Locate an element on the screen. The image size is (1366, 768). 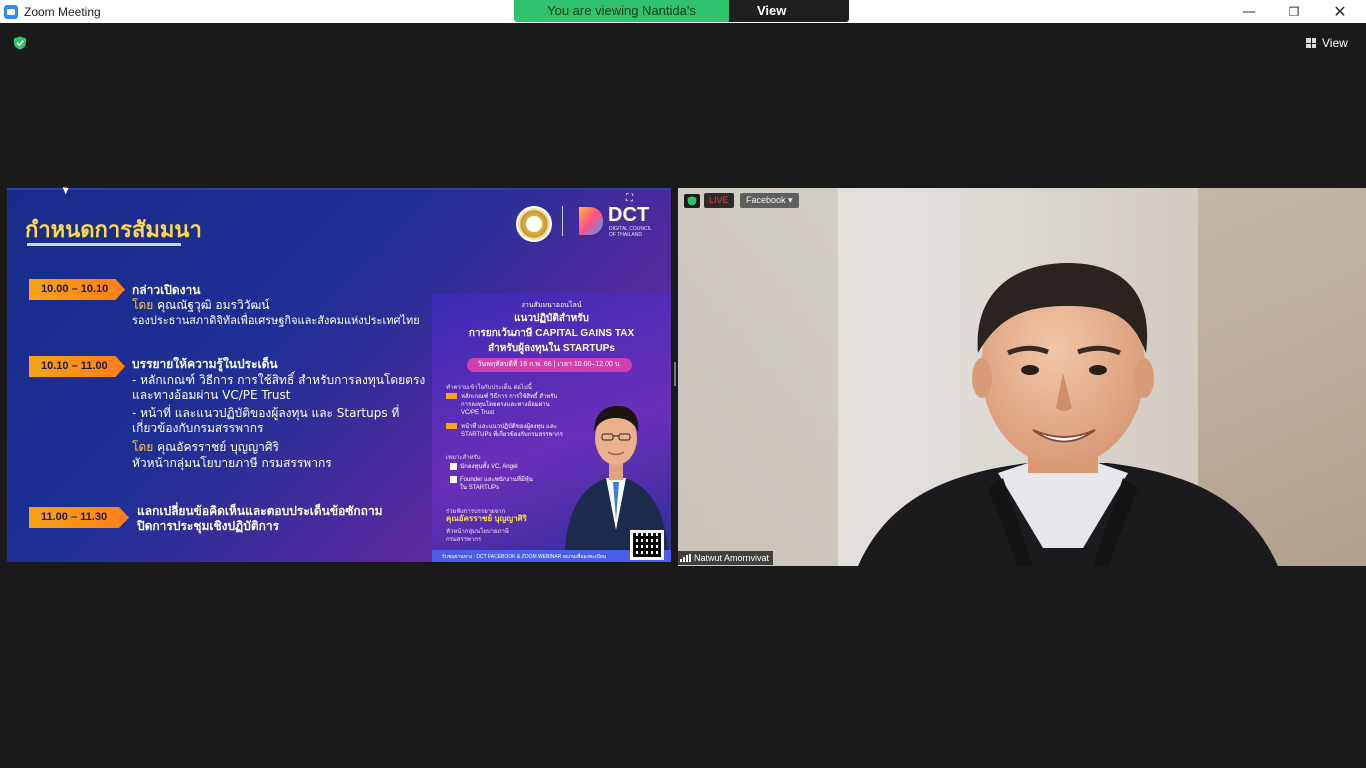
agenda-time-badge: 11.00 – 11.30 is located at coordinates (79, 517).